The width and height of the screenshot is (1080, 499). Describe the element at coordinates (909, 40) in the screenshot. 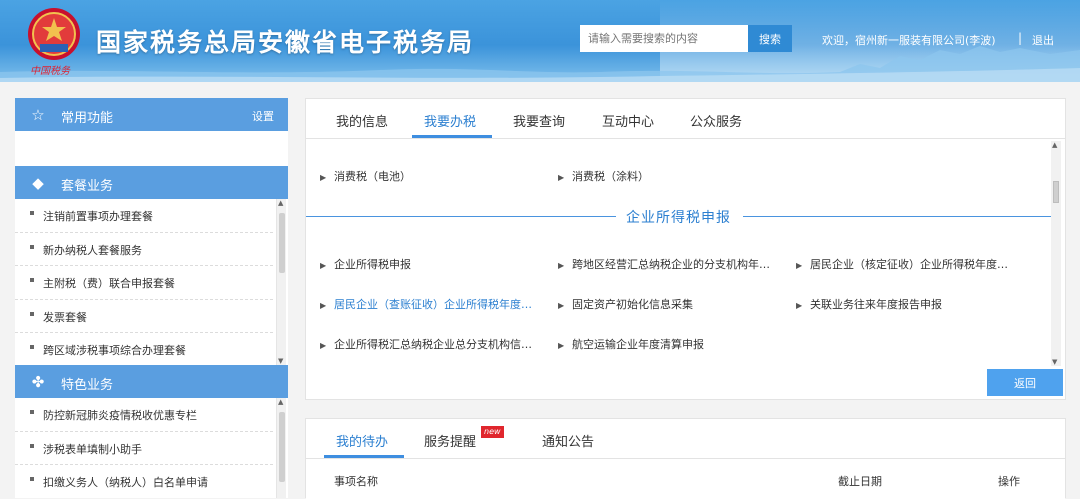

I see `welcome-text: 欢迎，宿州新一服装有限公司(李波)` at that location.